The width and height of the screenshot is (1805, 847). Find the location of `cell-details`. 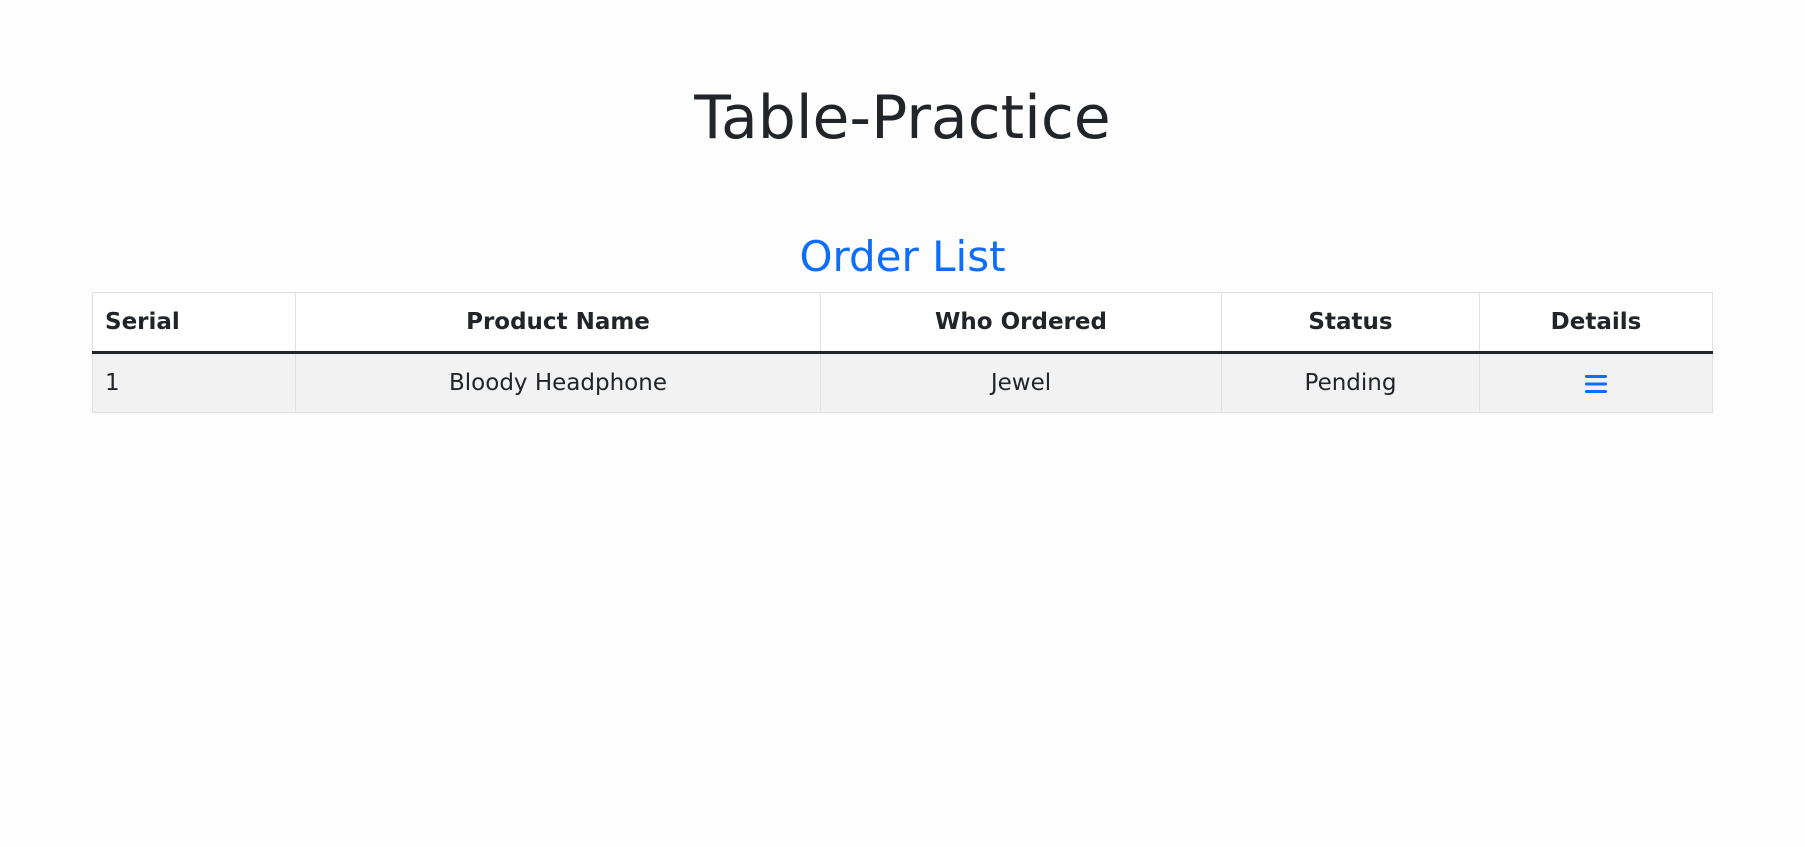

cell-details is located at coordinates (1596, 382).